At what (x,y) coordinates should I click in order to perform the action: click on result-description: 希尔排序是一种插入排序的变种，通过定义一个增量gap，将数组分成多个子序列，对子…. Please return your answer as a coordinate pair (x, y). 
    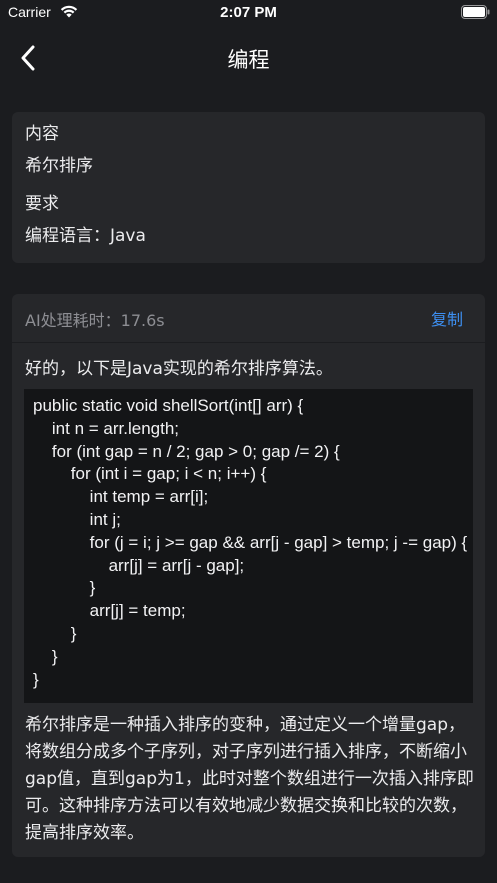
    Looking at the image, I should click on (249, 779).